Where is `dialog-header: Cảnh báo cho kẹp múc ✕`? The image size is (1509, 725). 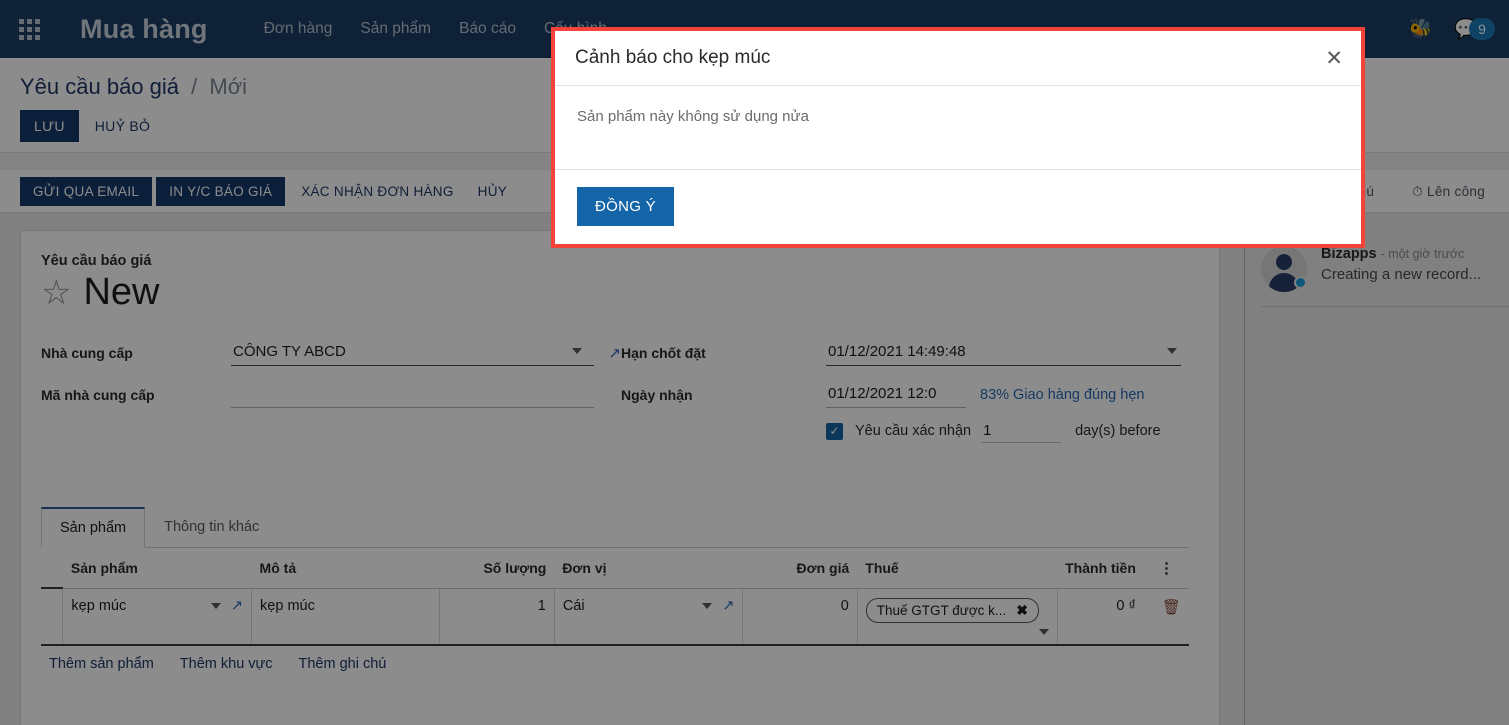
dialog-header: Cảnh báo cho kẹp múc ✕ is located at coordinates (958, 58).